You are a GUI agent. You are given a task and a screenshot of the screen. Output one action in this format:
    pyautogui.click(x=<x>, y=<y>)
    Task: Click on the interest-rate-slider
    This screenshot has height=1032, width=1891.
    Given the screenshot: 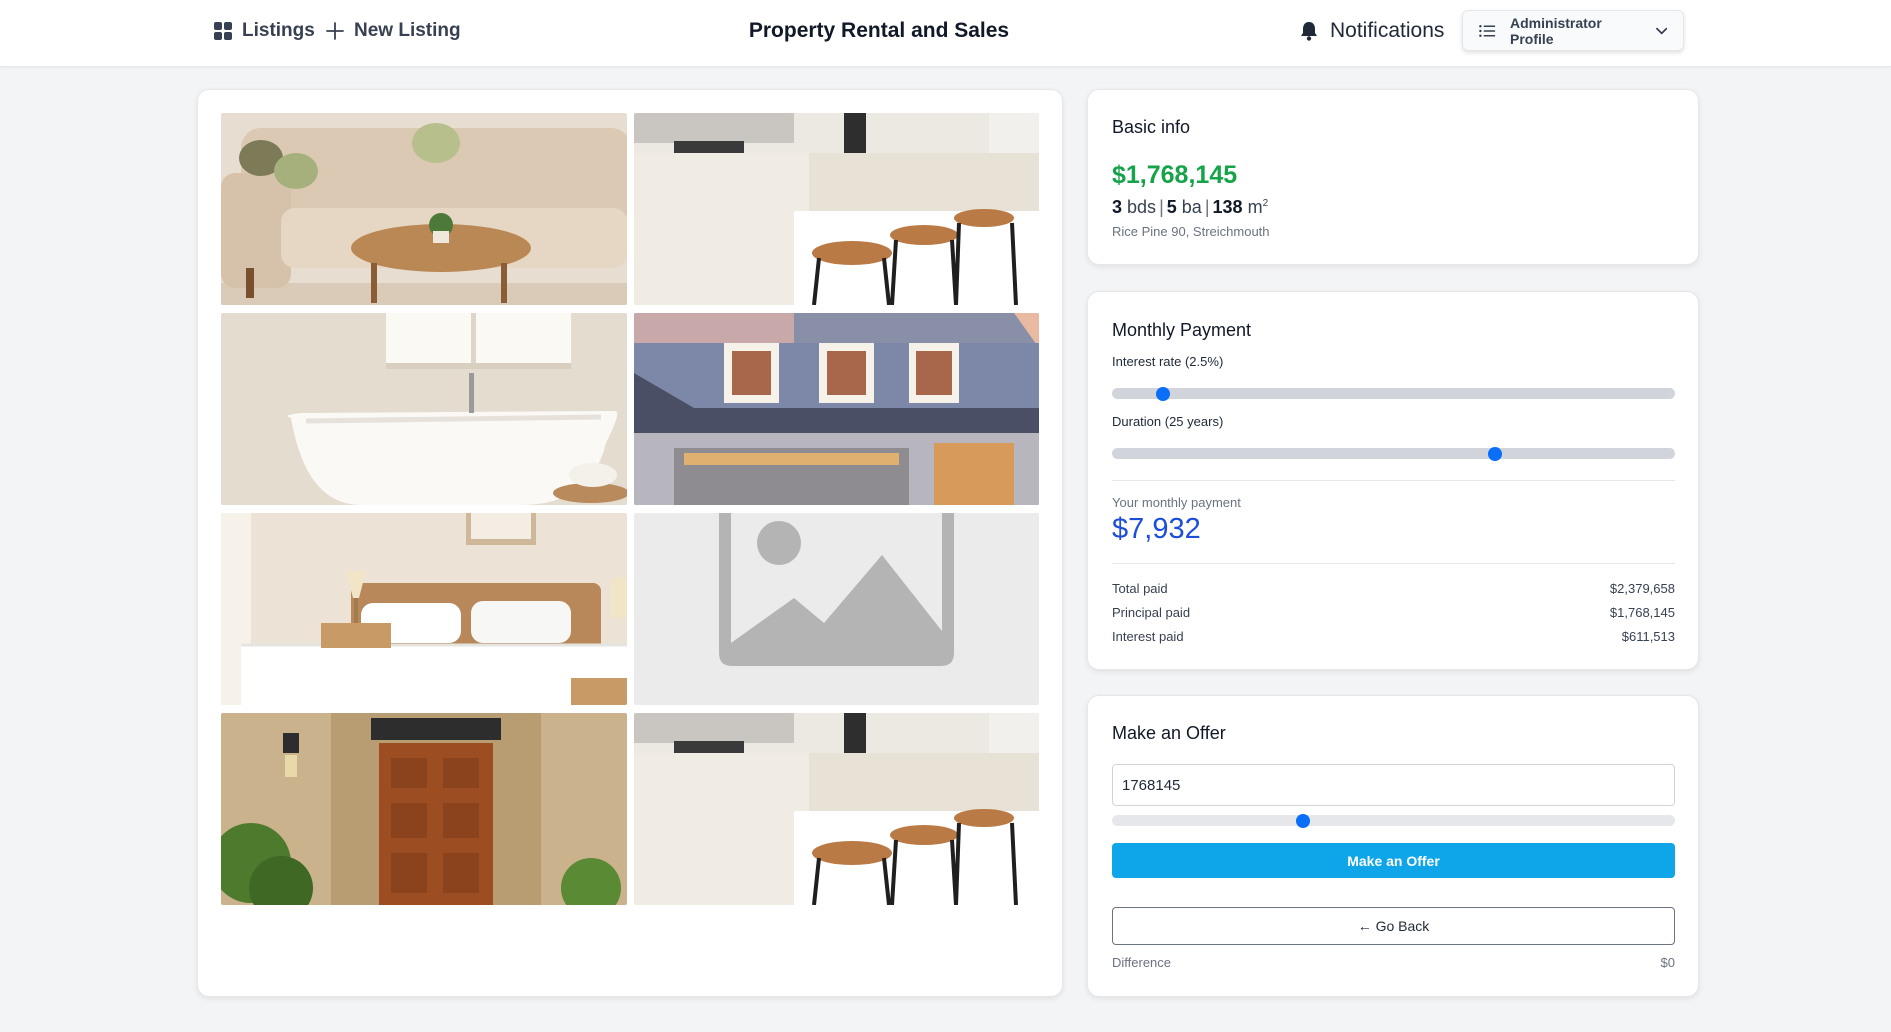 What is the action you would take?
    pyautogui.click(x=1393, y=394)
    